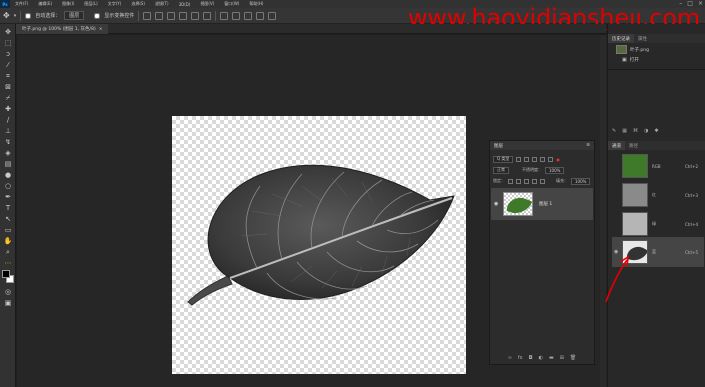 This screenshot has width=705, height=387. What do you see at coordinates (603, 211) in the screenshot?
I see `vertical-scrollbar` at bounding box center [603, 211].